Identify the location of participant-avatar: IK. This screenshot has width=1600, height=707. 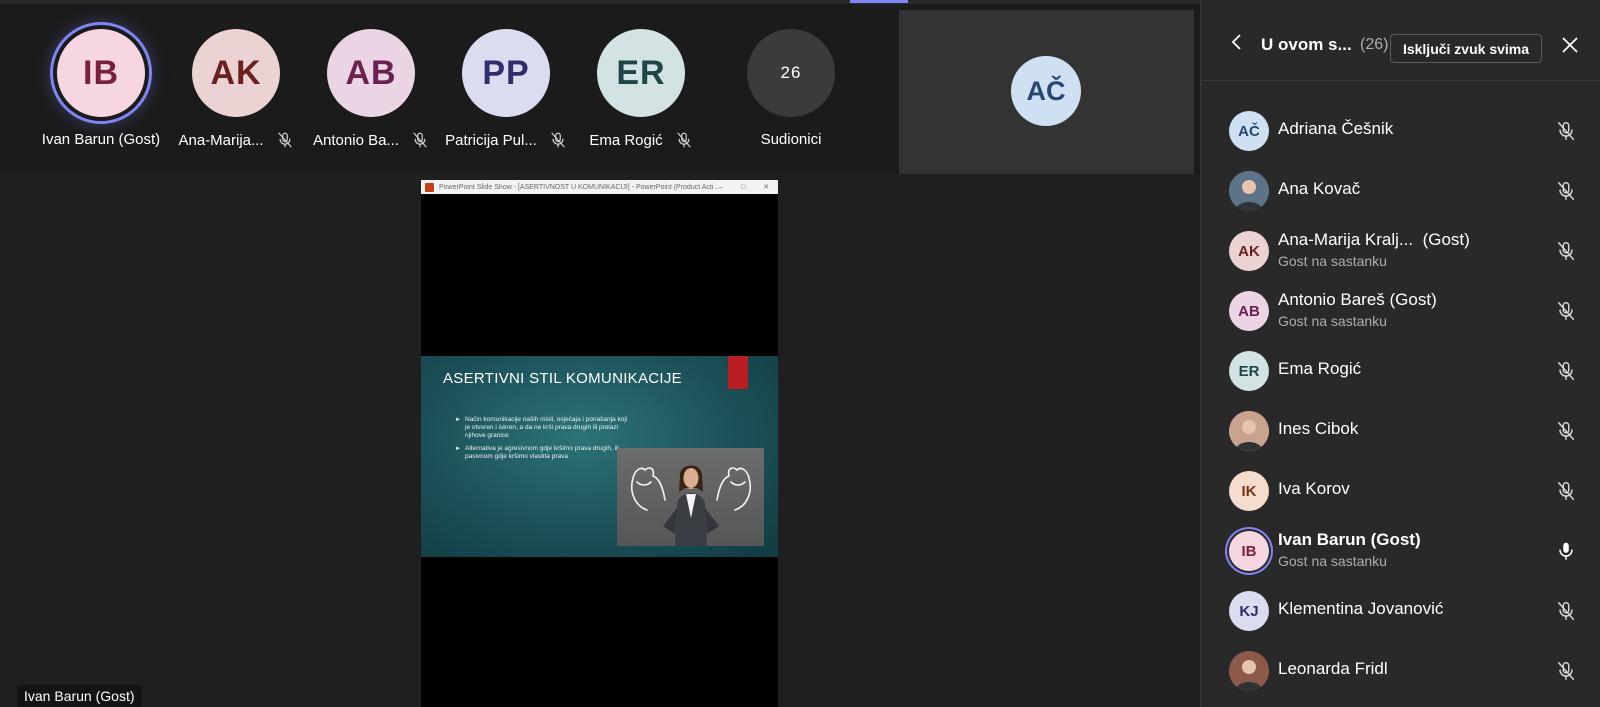
(1249, 491).